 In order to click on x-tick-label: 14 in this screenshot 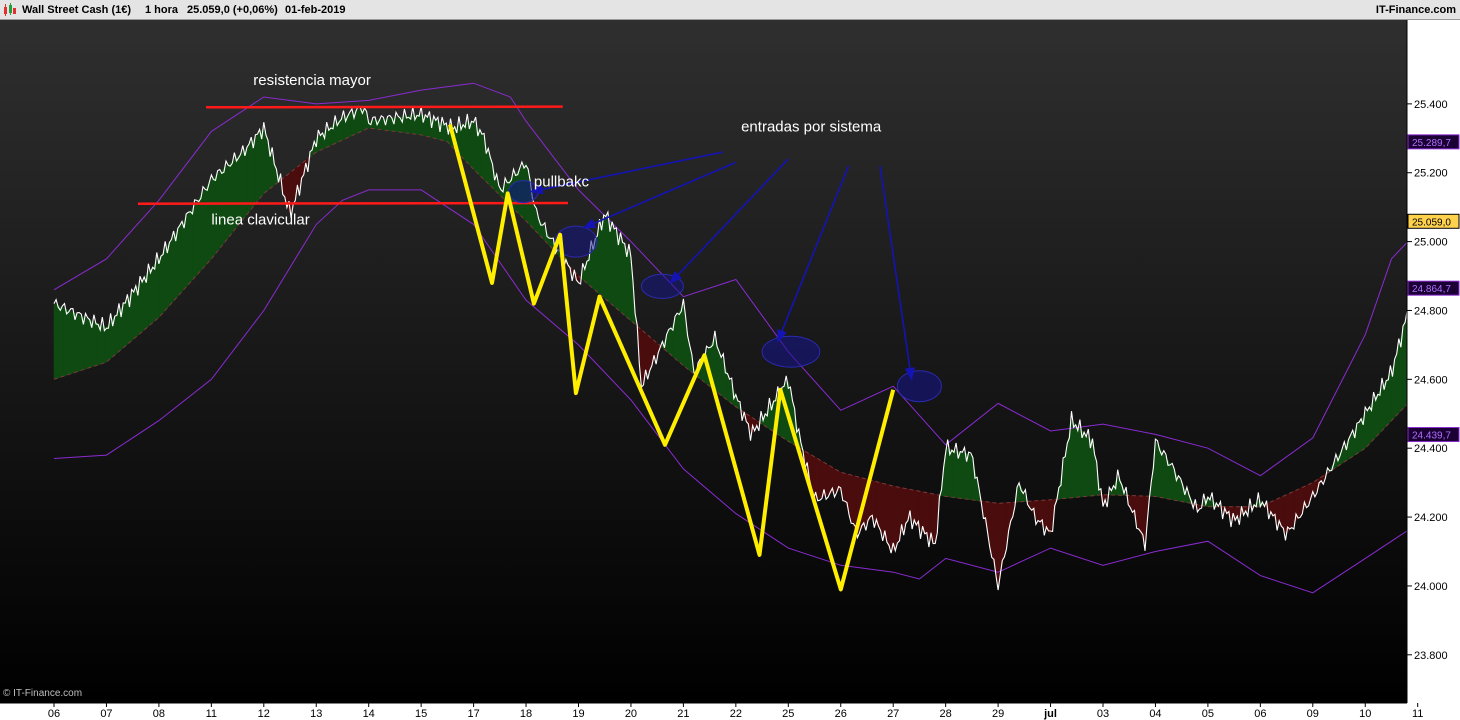, I will do `click(369, 714)`.